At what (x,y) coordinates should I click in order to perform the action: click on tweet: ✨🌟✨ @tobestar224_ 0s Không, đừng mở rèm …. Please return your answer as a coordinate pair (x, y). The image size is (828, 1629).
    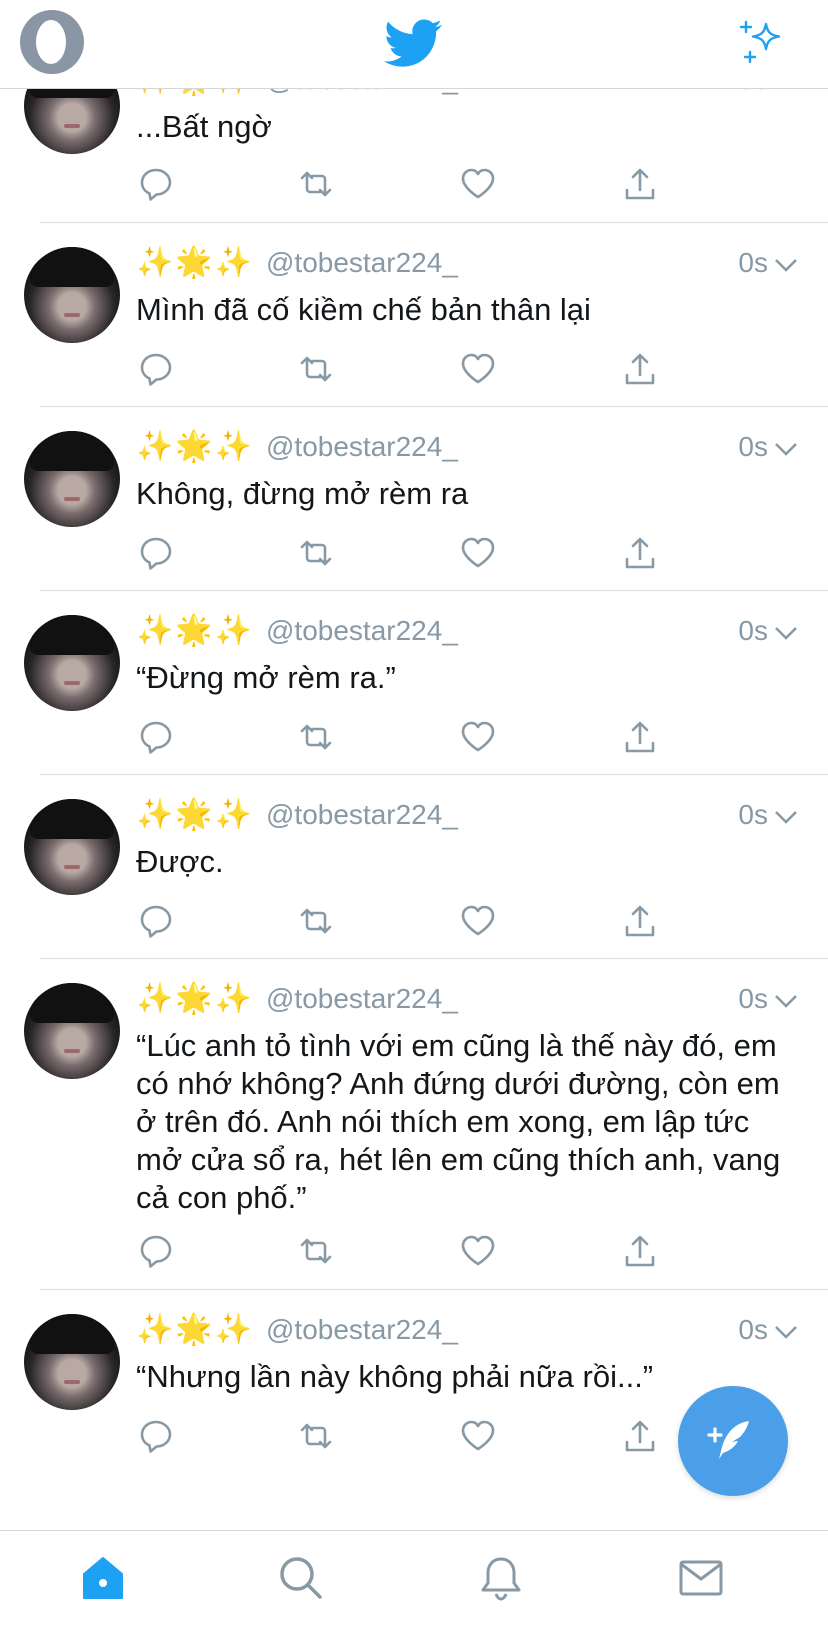
    Looking at the image, I should click on (414, 499).